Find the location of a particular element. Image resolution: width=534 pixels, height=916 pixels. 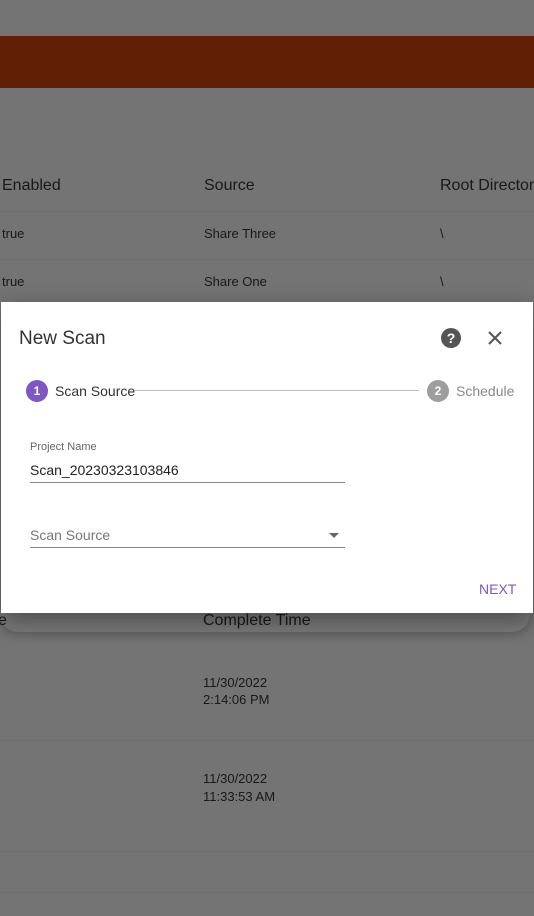

step-label-schedule: Schedule is located at coordinates (485, 391).